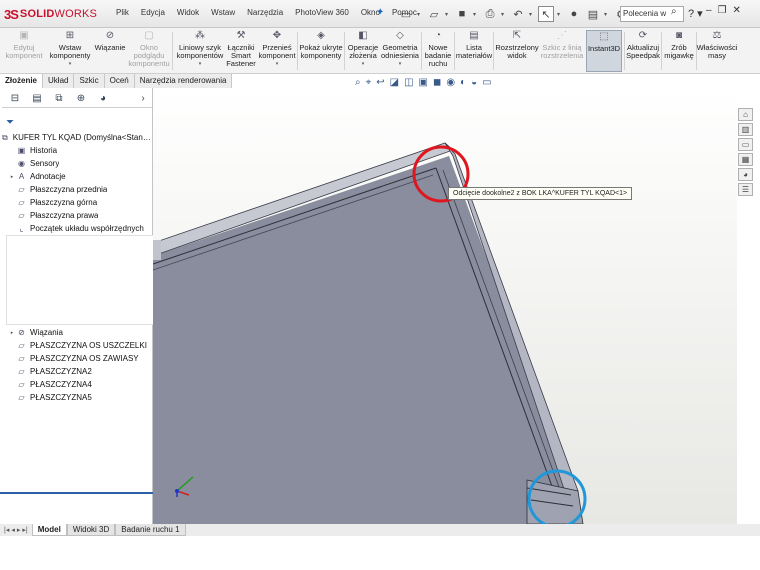 This screenshot has height=570, width=760. What do you see at coordinates (394, 82) in the screenshot?
I see `section-view-icon: ◪` at bounding box center [394, 82].